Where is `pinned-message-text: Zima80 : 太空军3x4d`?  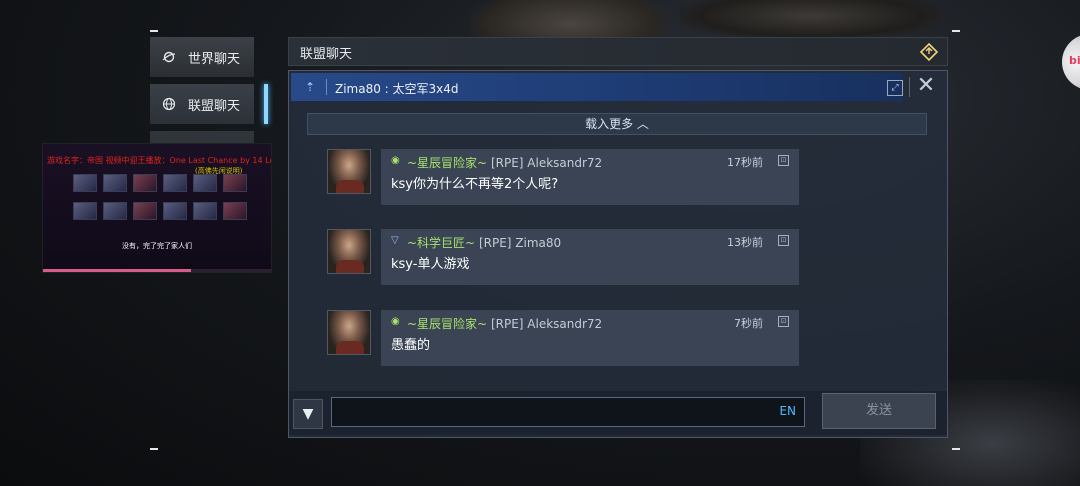
pinned-message-text: Zima80 : 太空军3x4d is located at coordinates (397, 89).